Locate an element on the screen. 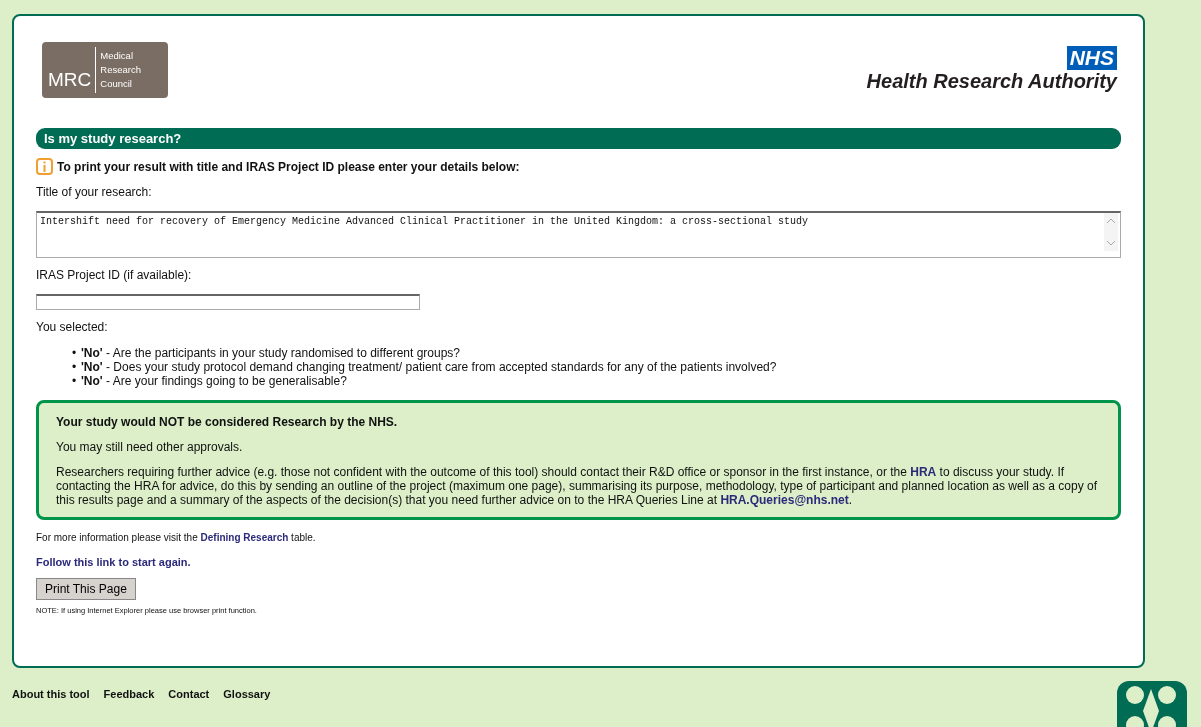 This screenshot has width=1201, height=727. iras-field is located at coordinates (228, 302).